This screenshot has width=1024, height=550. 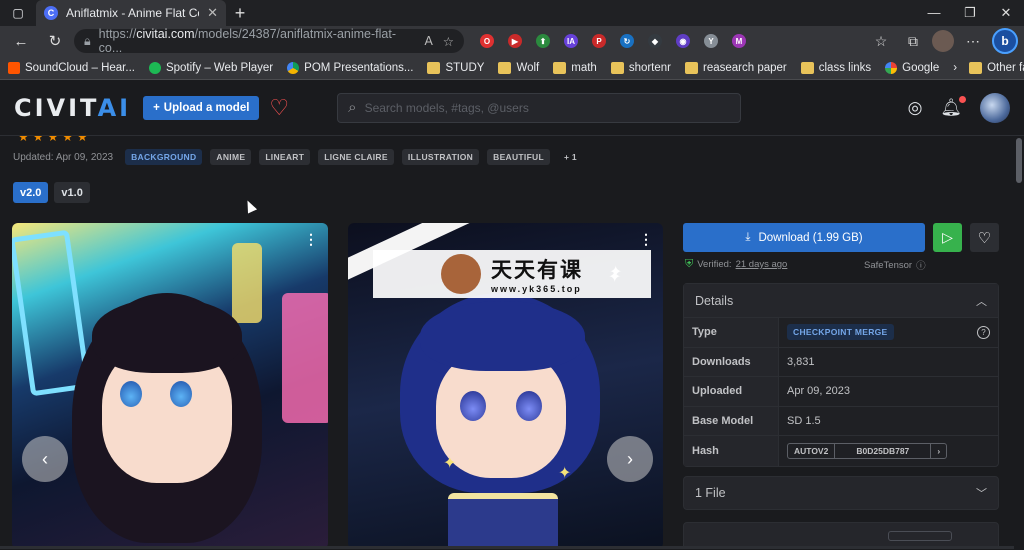 What do you see at coordinates (212, 13) in the screenshot?
I see `close-tab-icon: ✕` at bounding box center [212, 13].